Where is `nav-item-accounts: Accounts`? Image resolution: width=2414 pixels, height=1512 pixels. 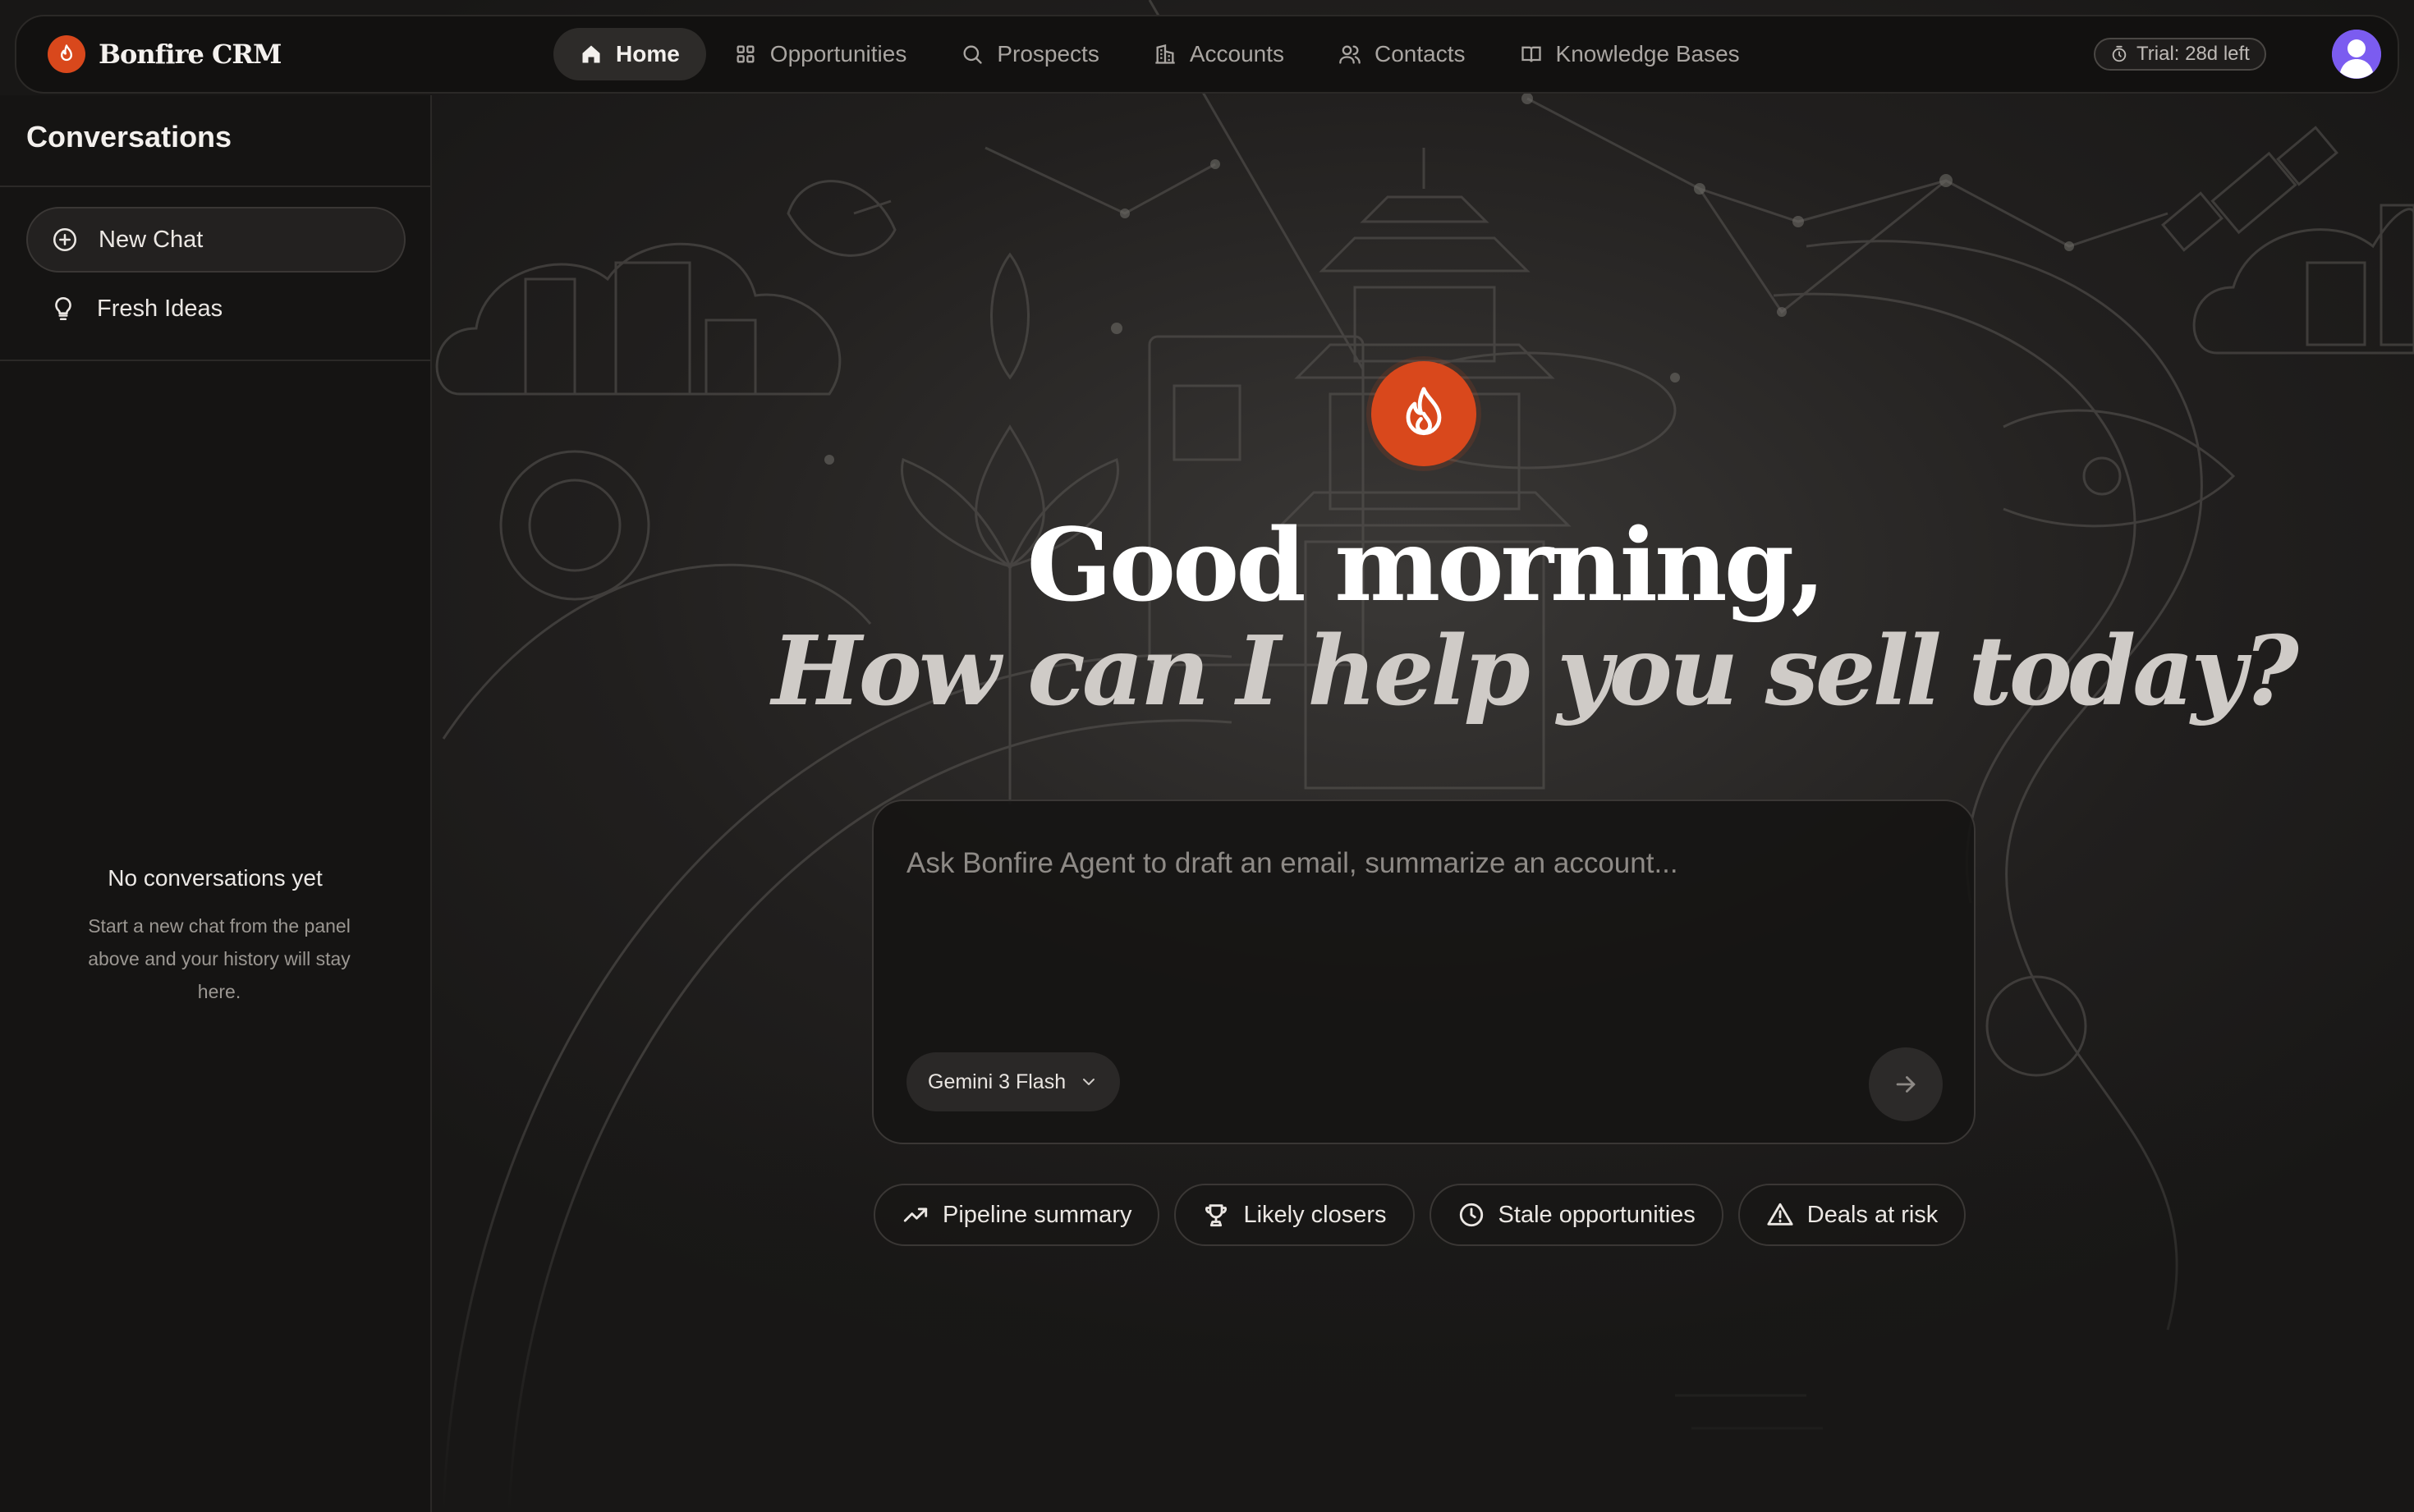
nav-item-accounts: Accounts is located at coordinates (1219, 54).